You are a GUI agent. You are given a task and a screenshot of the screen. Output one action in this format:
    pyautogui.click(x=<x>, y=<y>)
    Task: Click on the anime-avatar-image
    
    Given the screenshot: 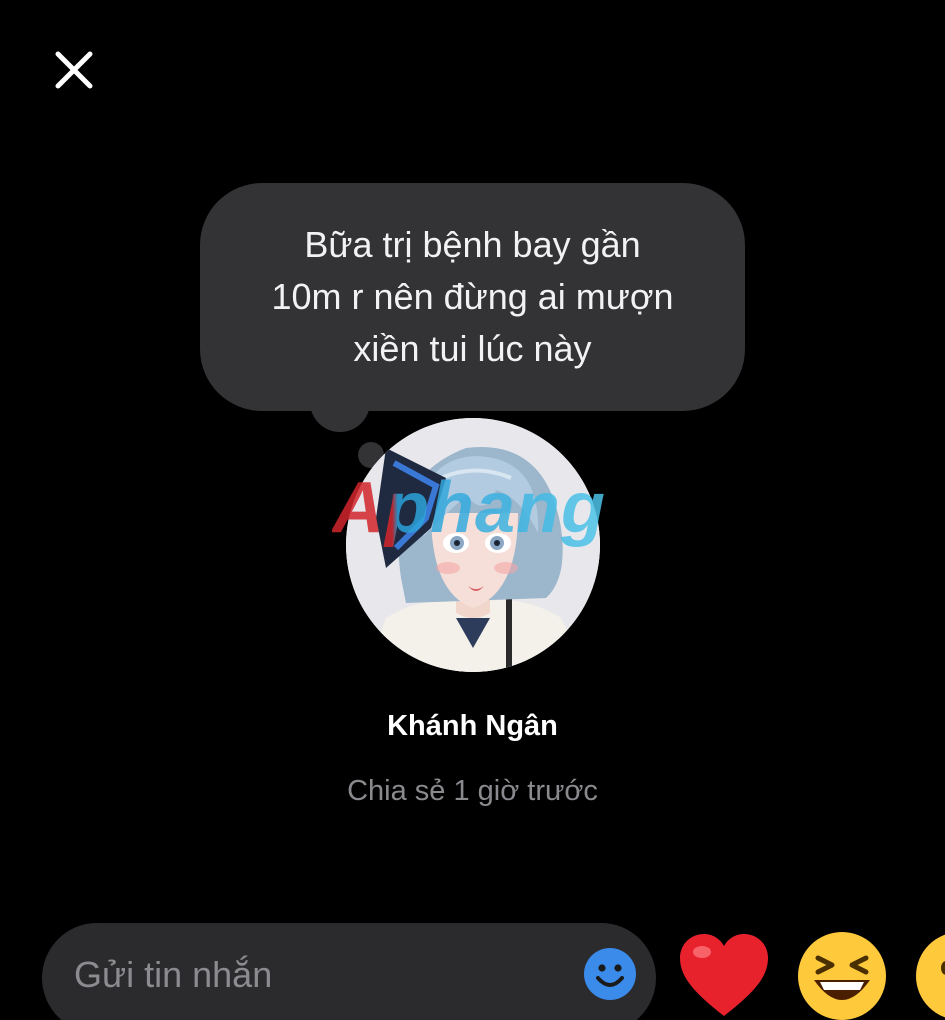 What is the action you would take?
    pyautogui.click(x=473, y=545)
    